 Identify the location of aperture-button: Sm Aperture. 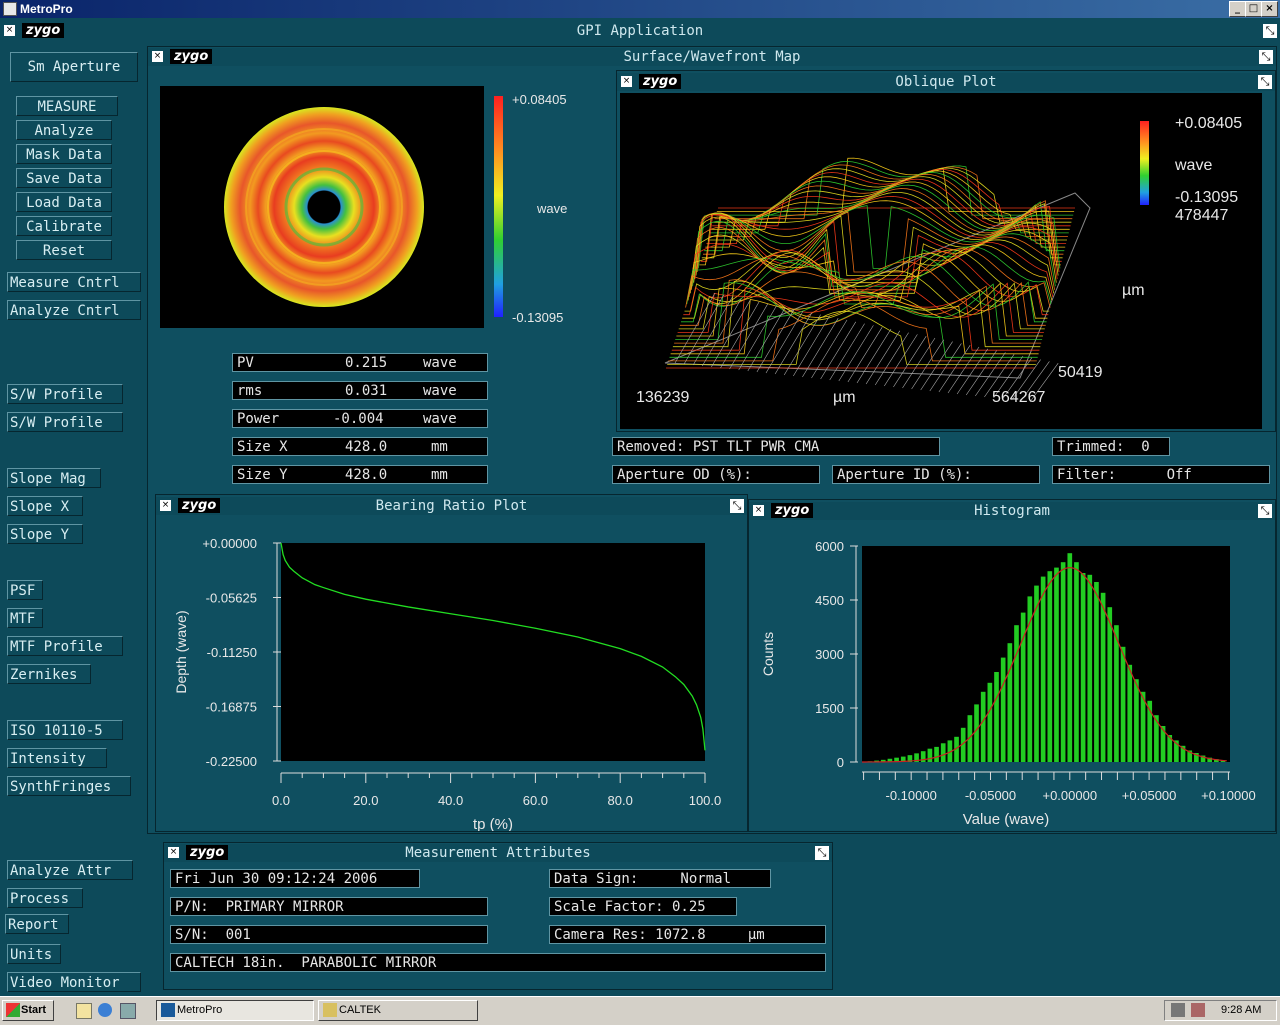
(74, 67).